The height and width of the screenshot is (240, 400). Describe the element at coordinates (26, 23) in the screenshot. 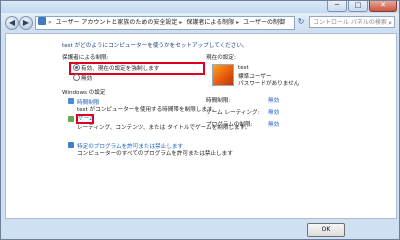

I see `forward-arrow-icon: ▶` at that location.